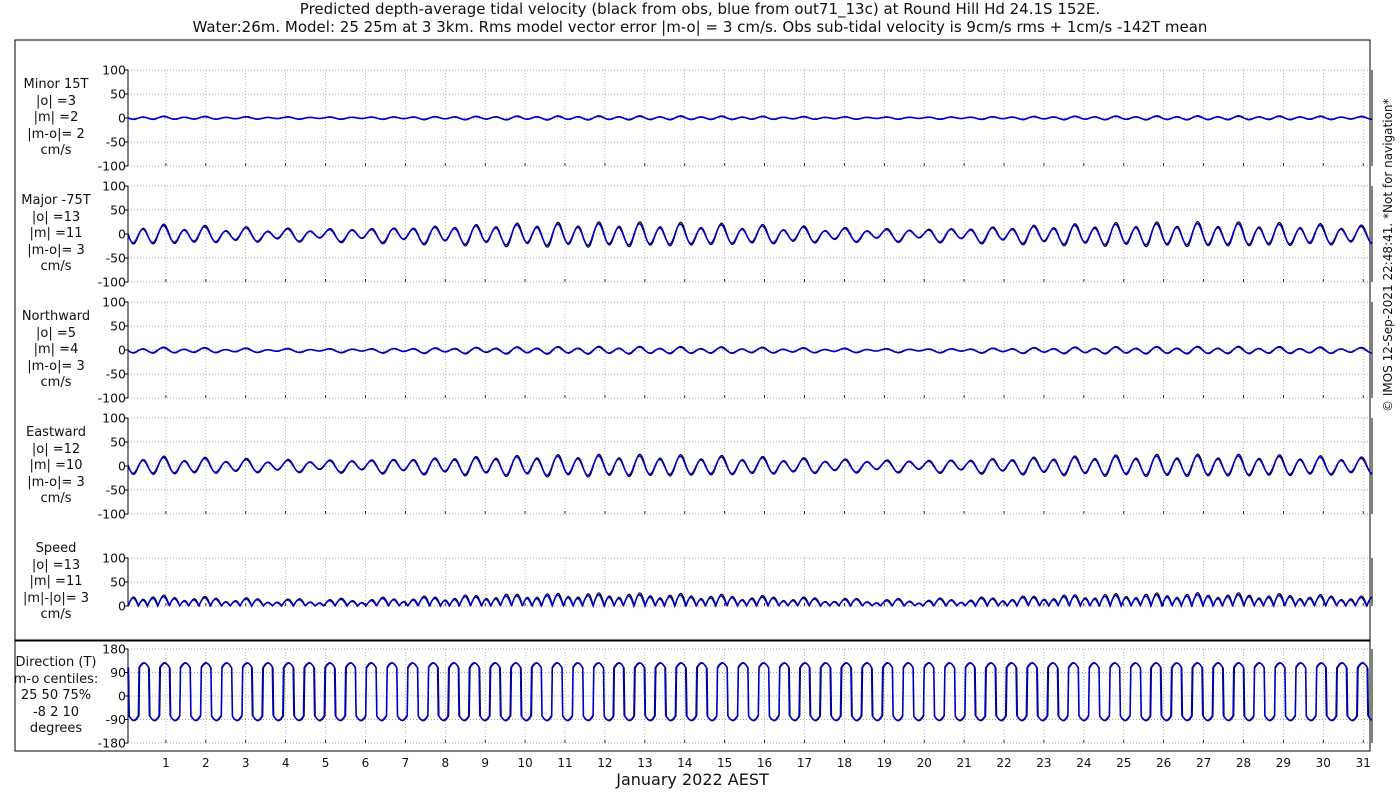  I want to click on x-tick-label: 28, so click(1243, 763).